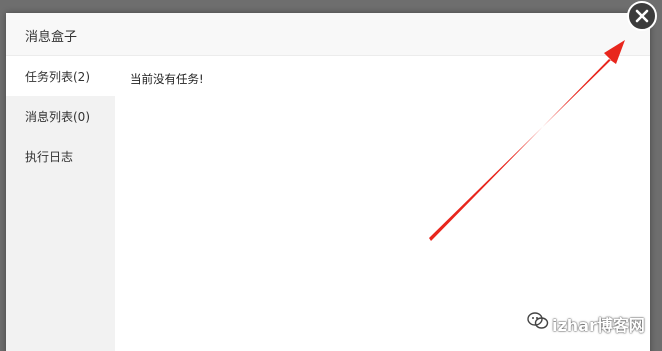 This screenshot has width=662, height=351. Describe the element at coordinates (167, 79) in the screenshot. I see `empty-task-message: 当前没有任务!` at that location.